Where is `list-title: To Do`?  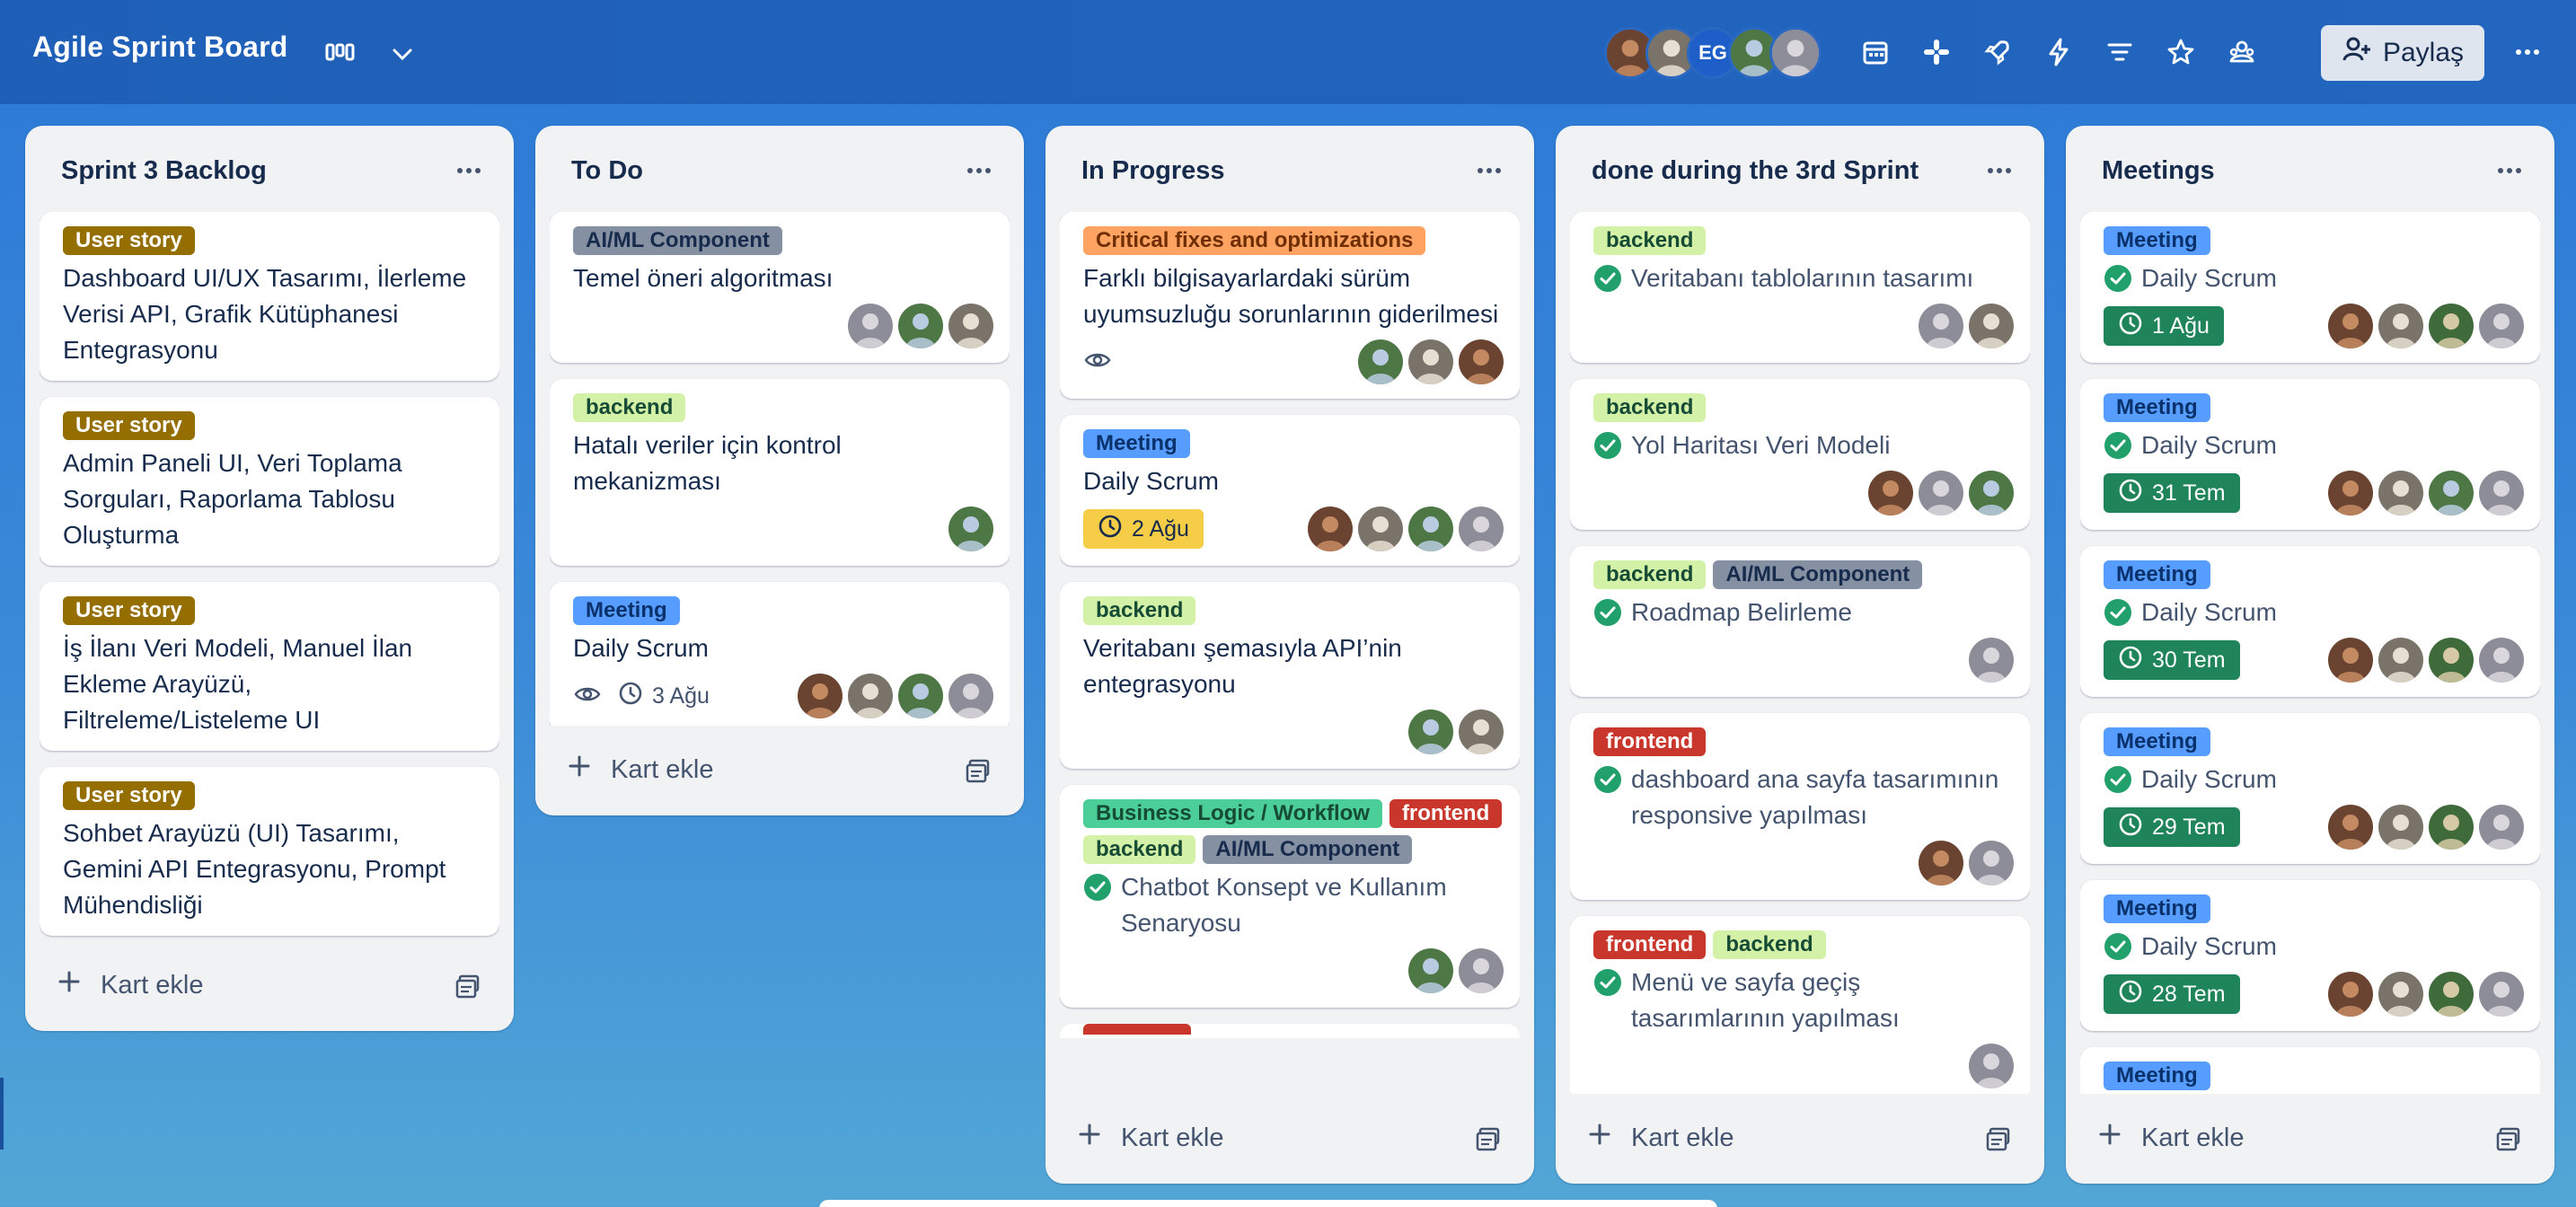 list-title: To Do is located at coordinates (607, 171).